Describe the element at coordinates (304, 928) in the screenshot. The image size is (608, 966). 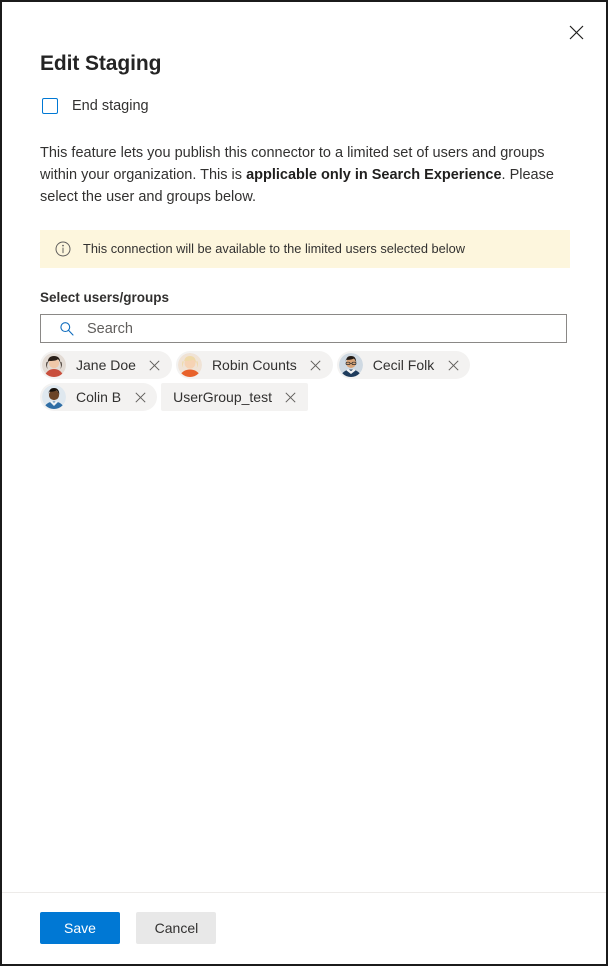
I see `panel-footer: Save Cancel` at that location.